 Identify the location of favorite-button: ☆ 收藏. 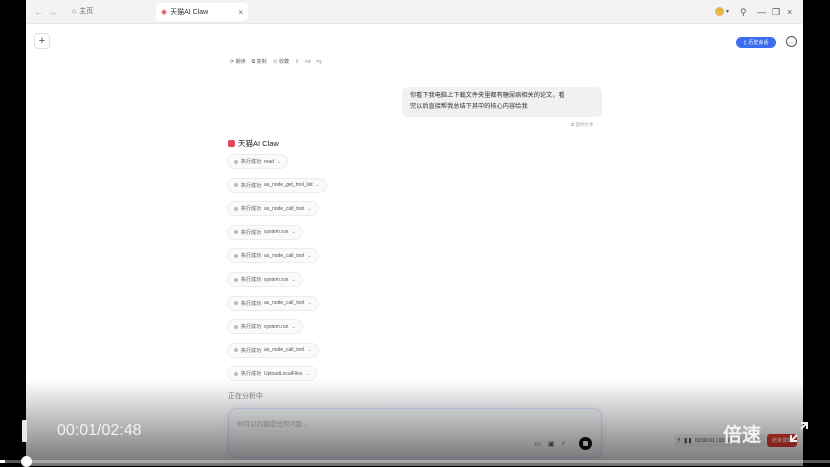
(281, 61).